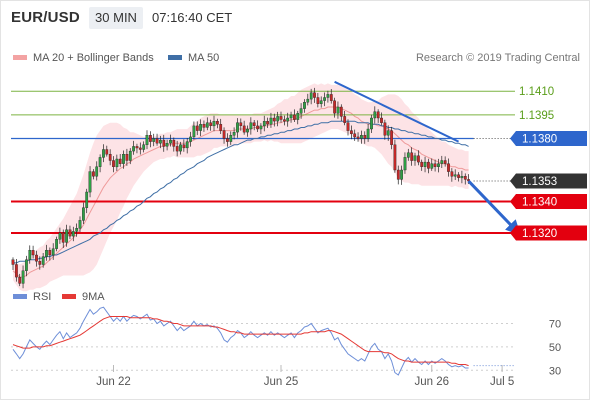 The width and height of the screenshot is (590, 400). I want to click on price-label-1-1410: 1.1410, so click(536, 92).